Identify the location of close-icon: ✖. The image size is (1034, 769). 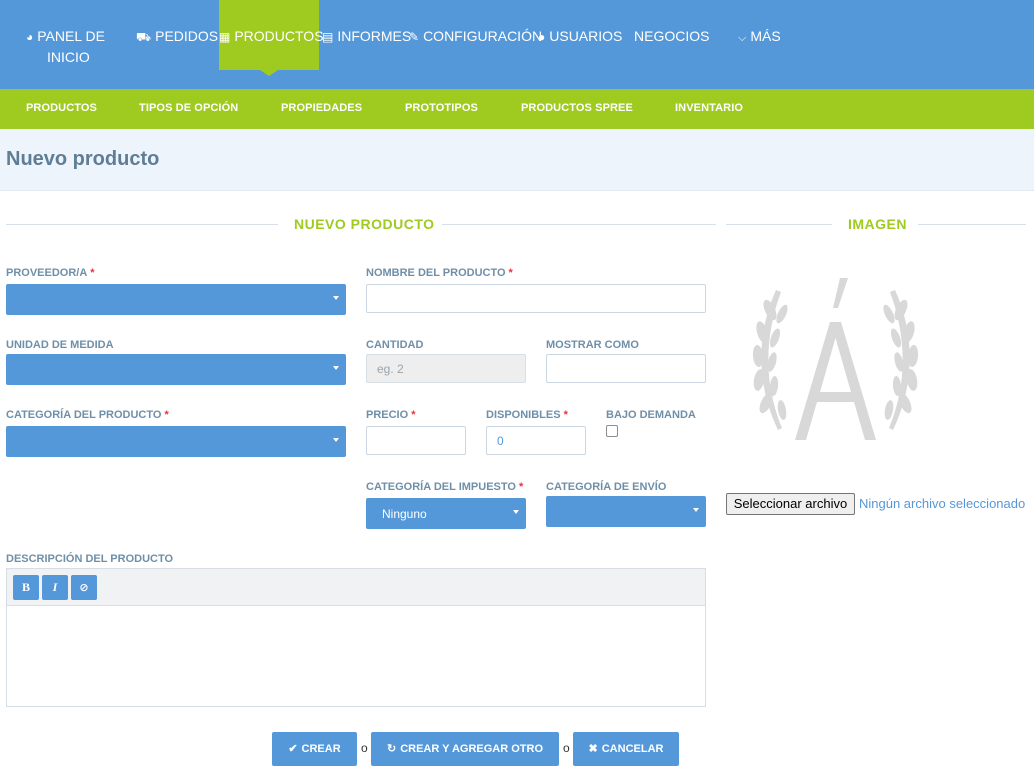
(593, 749).